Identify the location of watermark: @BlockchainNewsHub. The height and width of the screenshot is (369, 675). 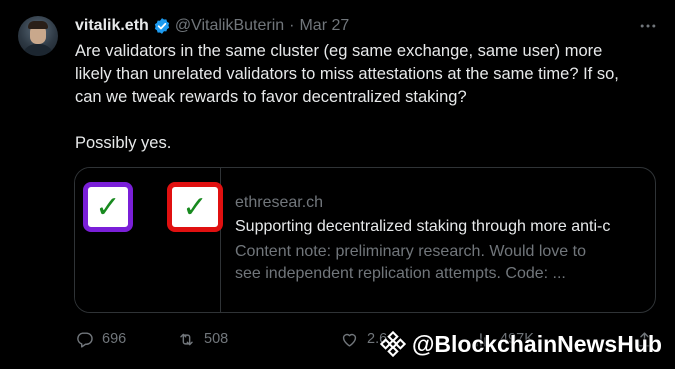
(521, 344).